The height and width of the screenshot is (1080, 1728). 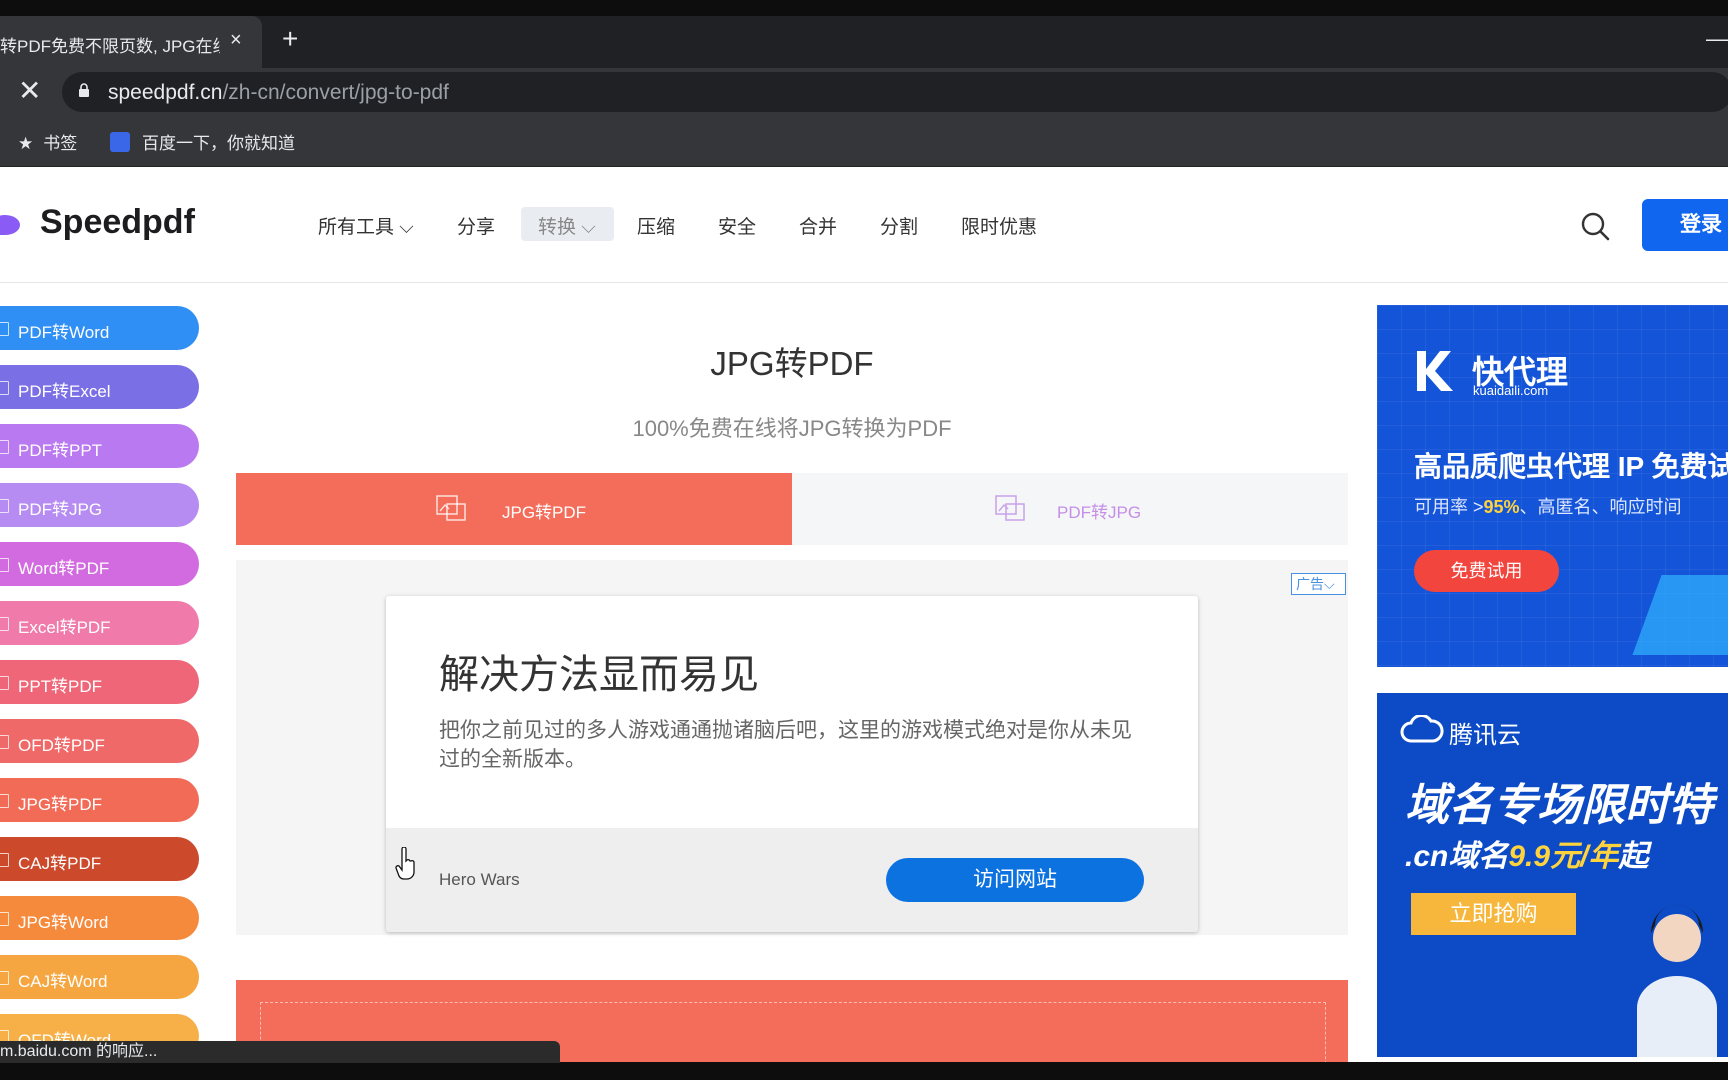 I want to click on hand-cursor-icon, so click(x=405, y=863).